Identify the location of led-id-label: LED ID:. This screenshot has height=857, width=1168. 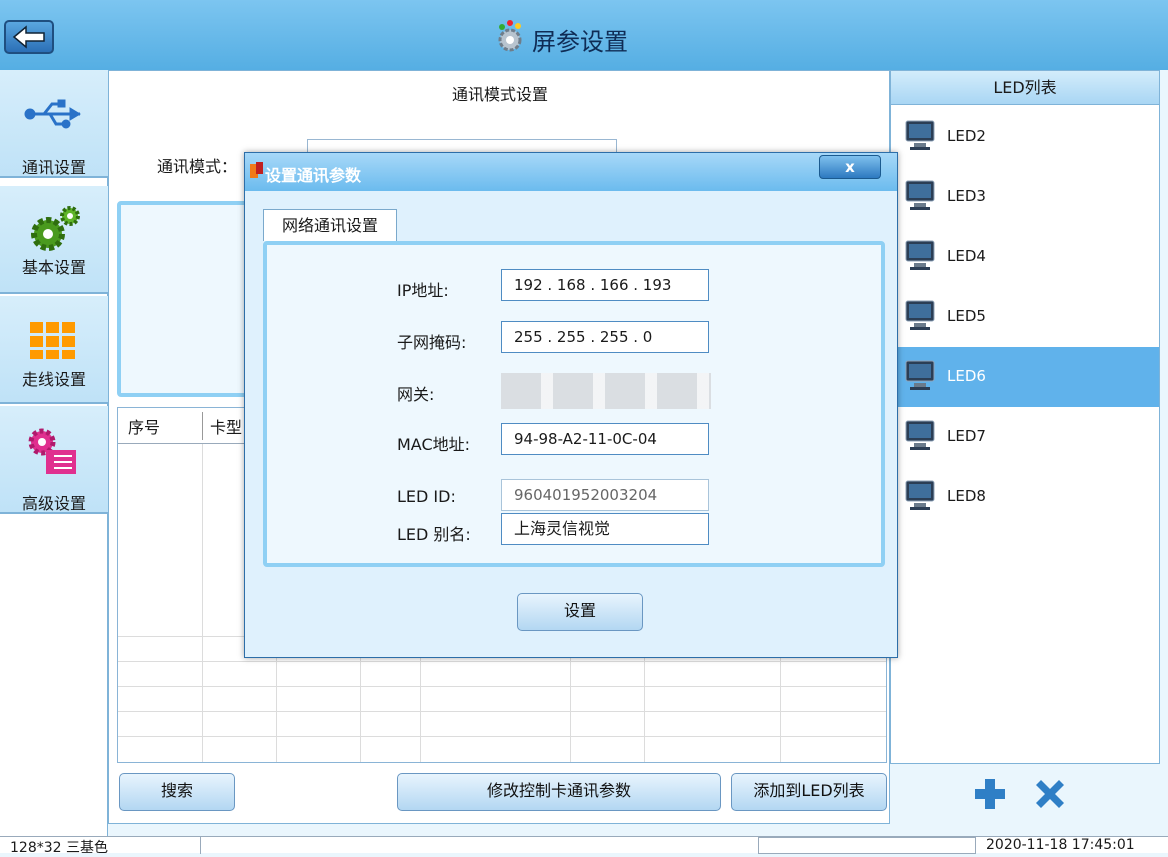
(426, 496).